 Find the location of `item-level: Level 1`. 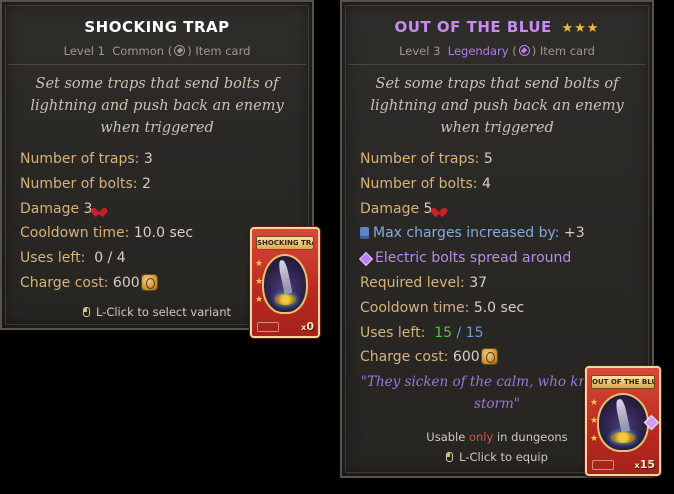

item-level: Level 1 is located at coordinates (84, 51).